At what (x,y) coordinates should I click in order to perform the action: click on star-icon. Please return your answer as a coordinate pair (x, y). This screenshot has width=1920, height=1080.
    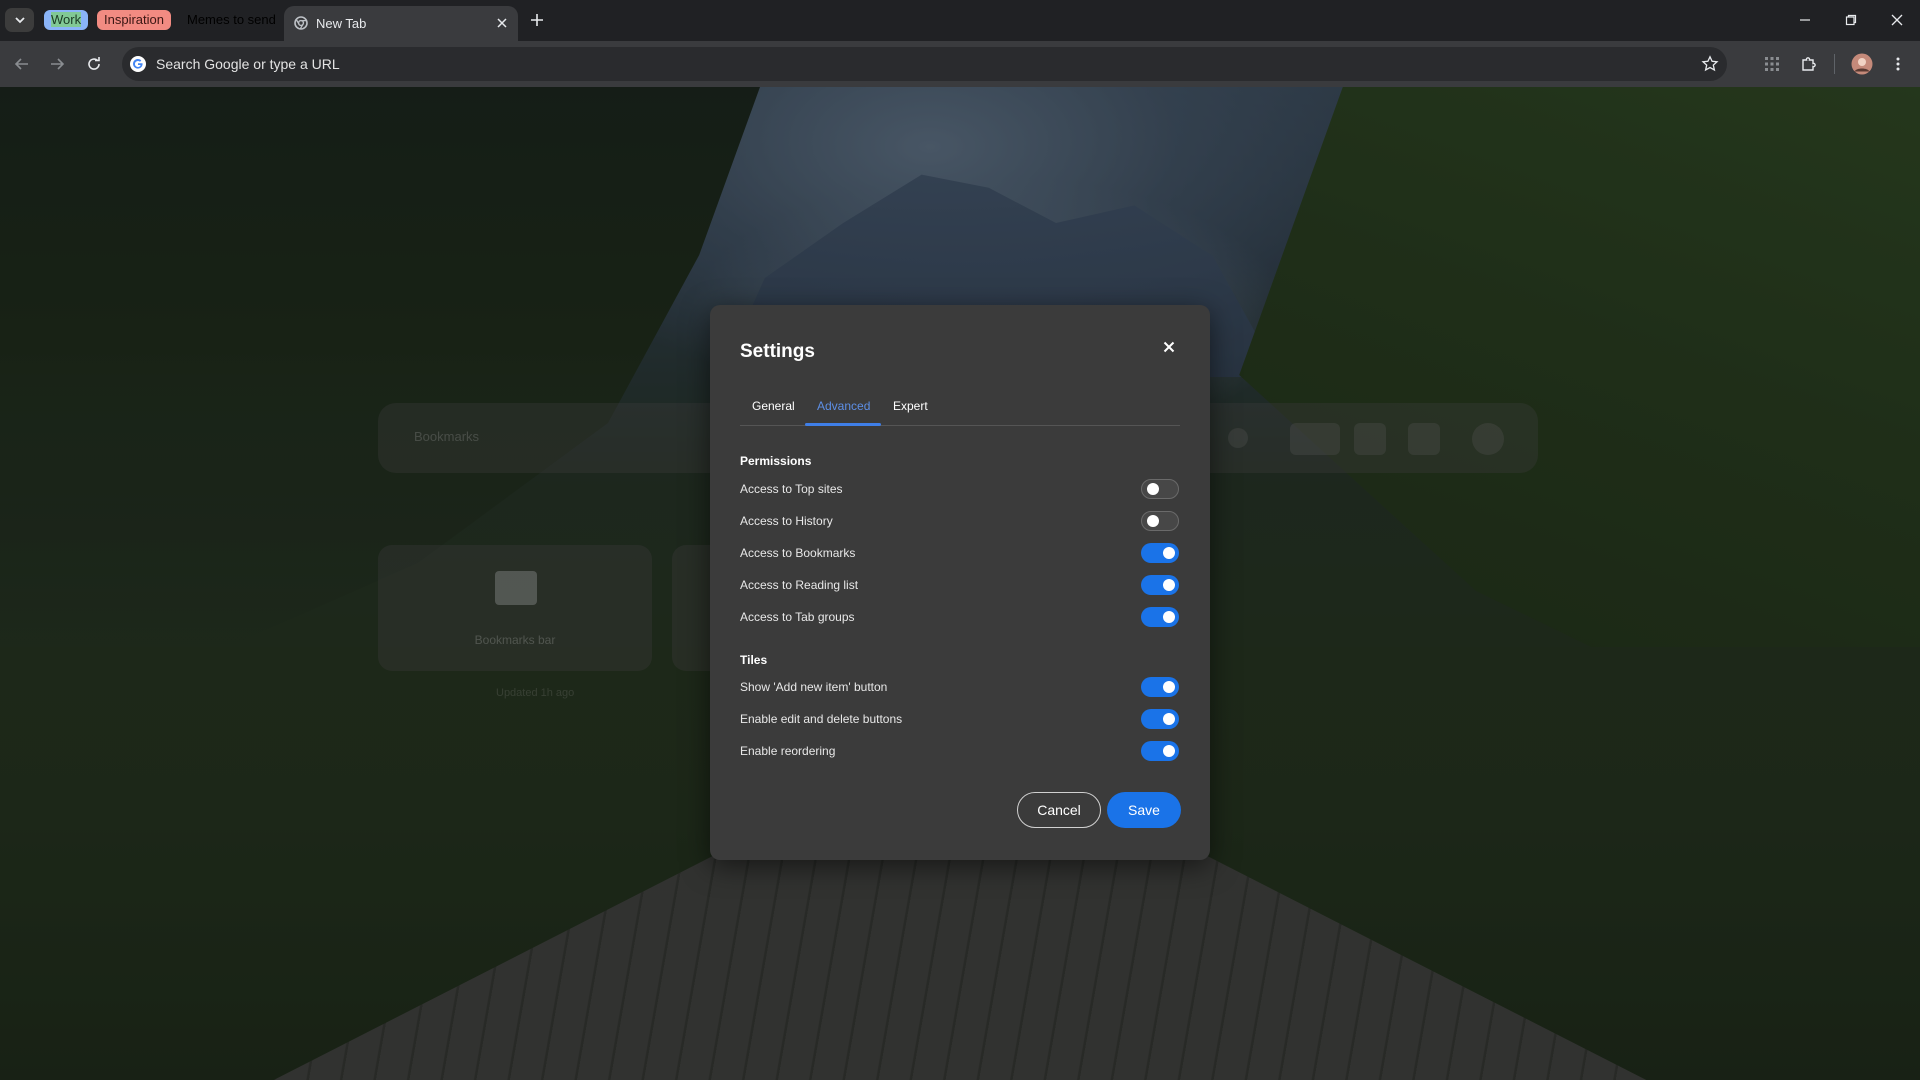
    Looking at the image, I should click on (1710, 64).